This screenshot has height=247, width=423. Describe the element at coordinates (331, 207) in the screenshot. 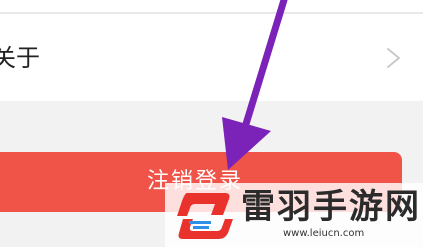

I see `watermark-name: 雷羽手游网` at that location.